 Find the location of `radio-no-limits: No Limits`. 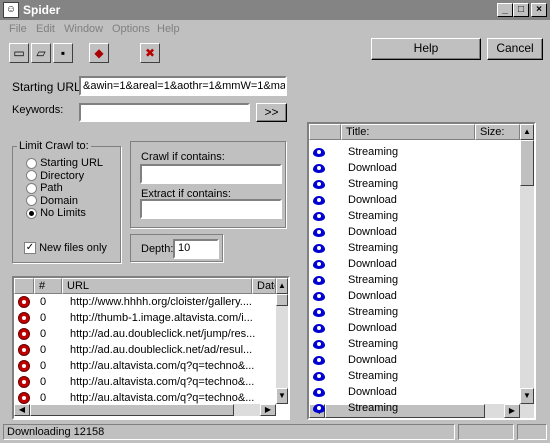

radio-no-limits: No Limits is located at coordinates (64, 213).